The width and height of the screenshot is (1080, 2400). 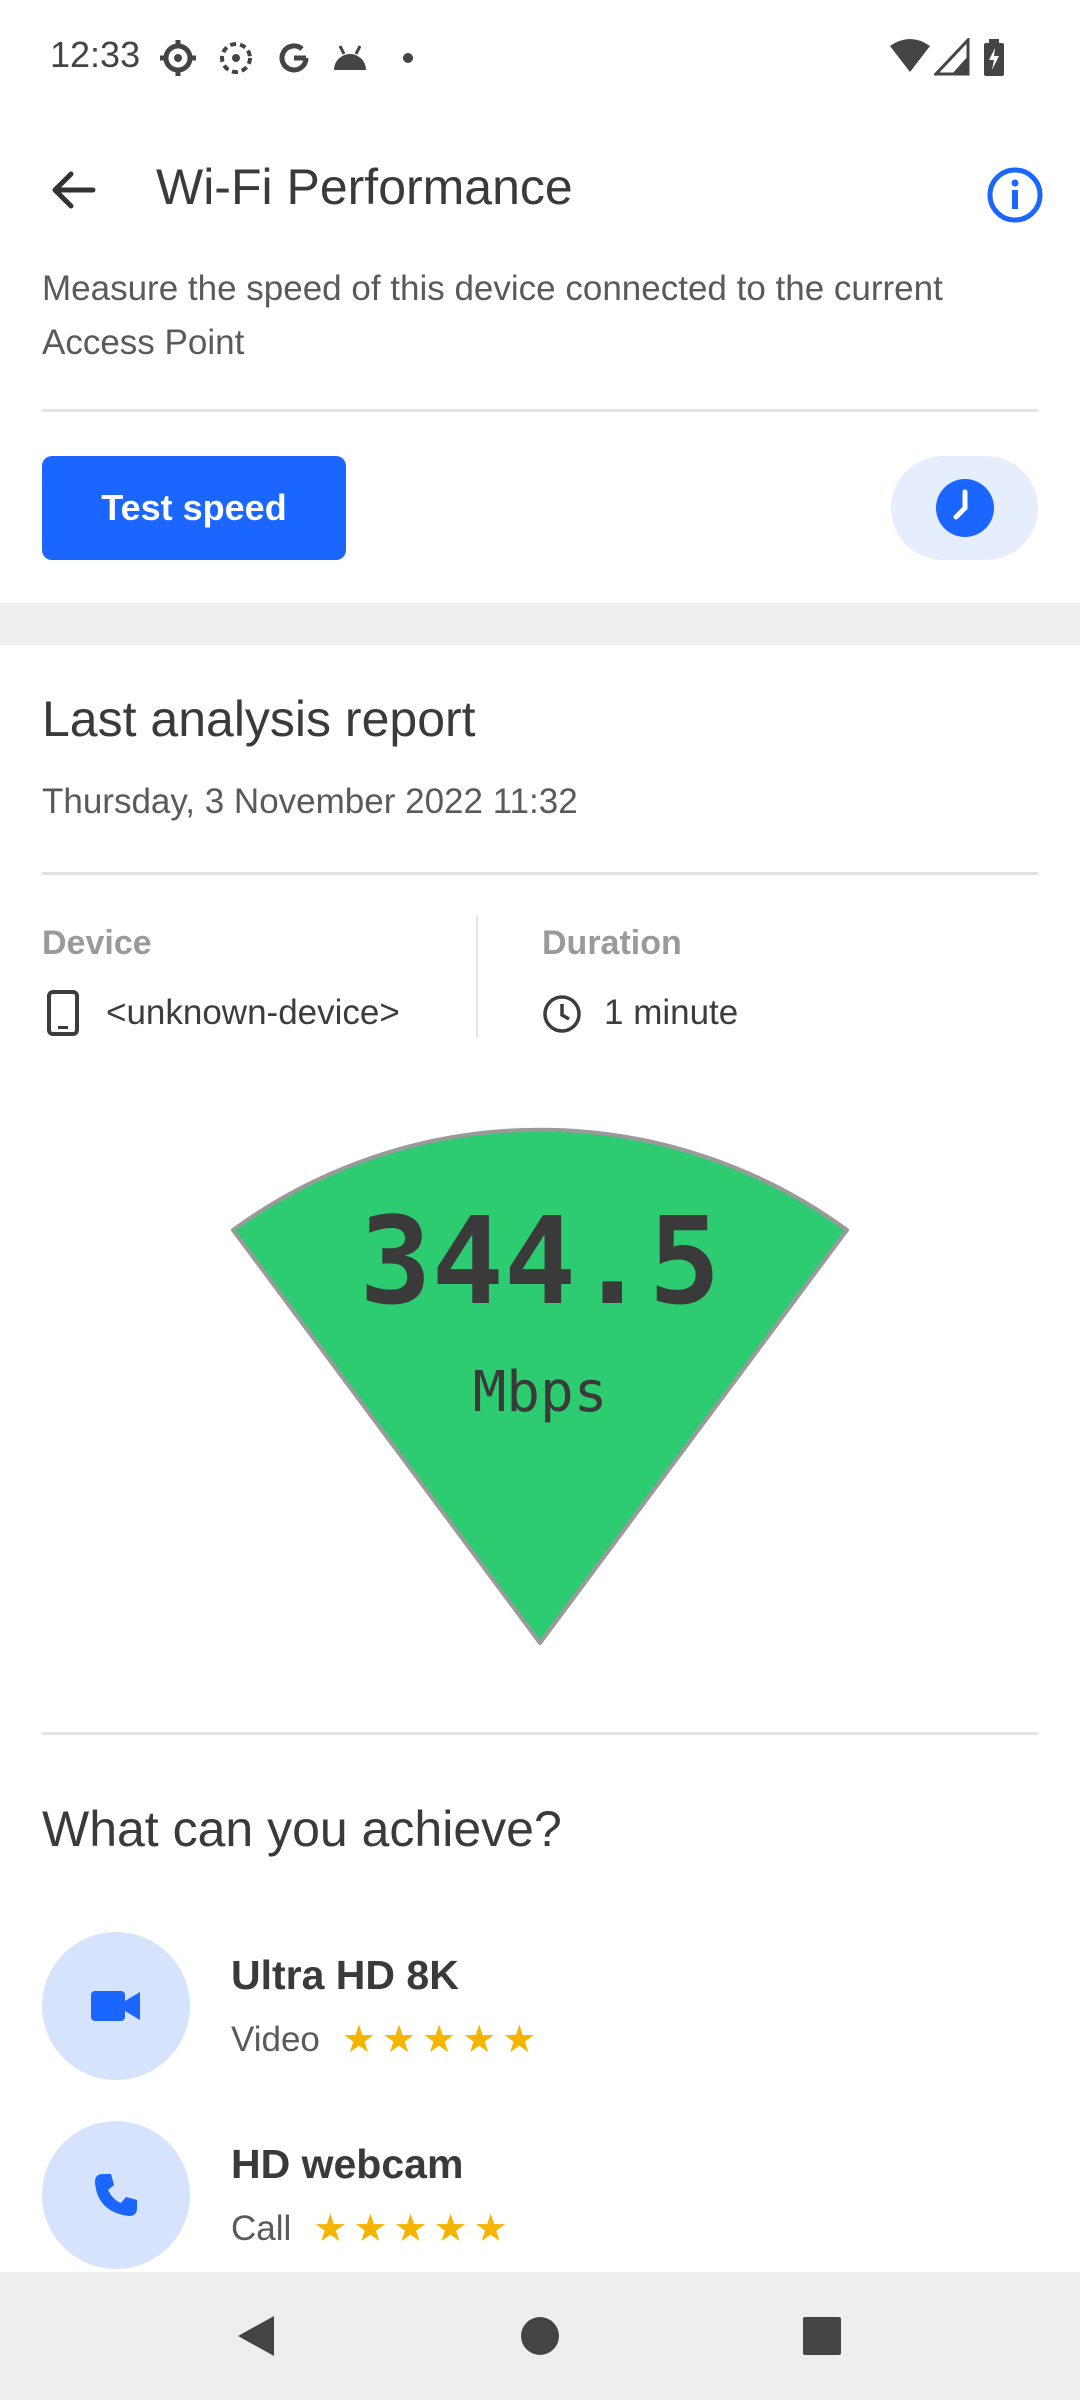 What do you see at coordinates (294, 58) in the screenshot?
I see `google-icon` at bounding box center [294, 58].